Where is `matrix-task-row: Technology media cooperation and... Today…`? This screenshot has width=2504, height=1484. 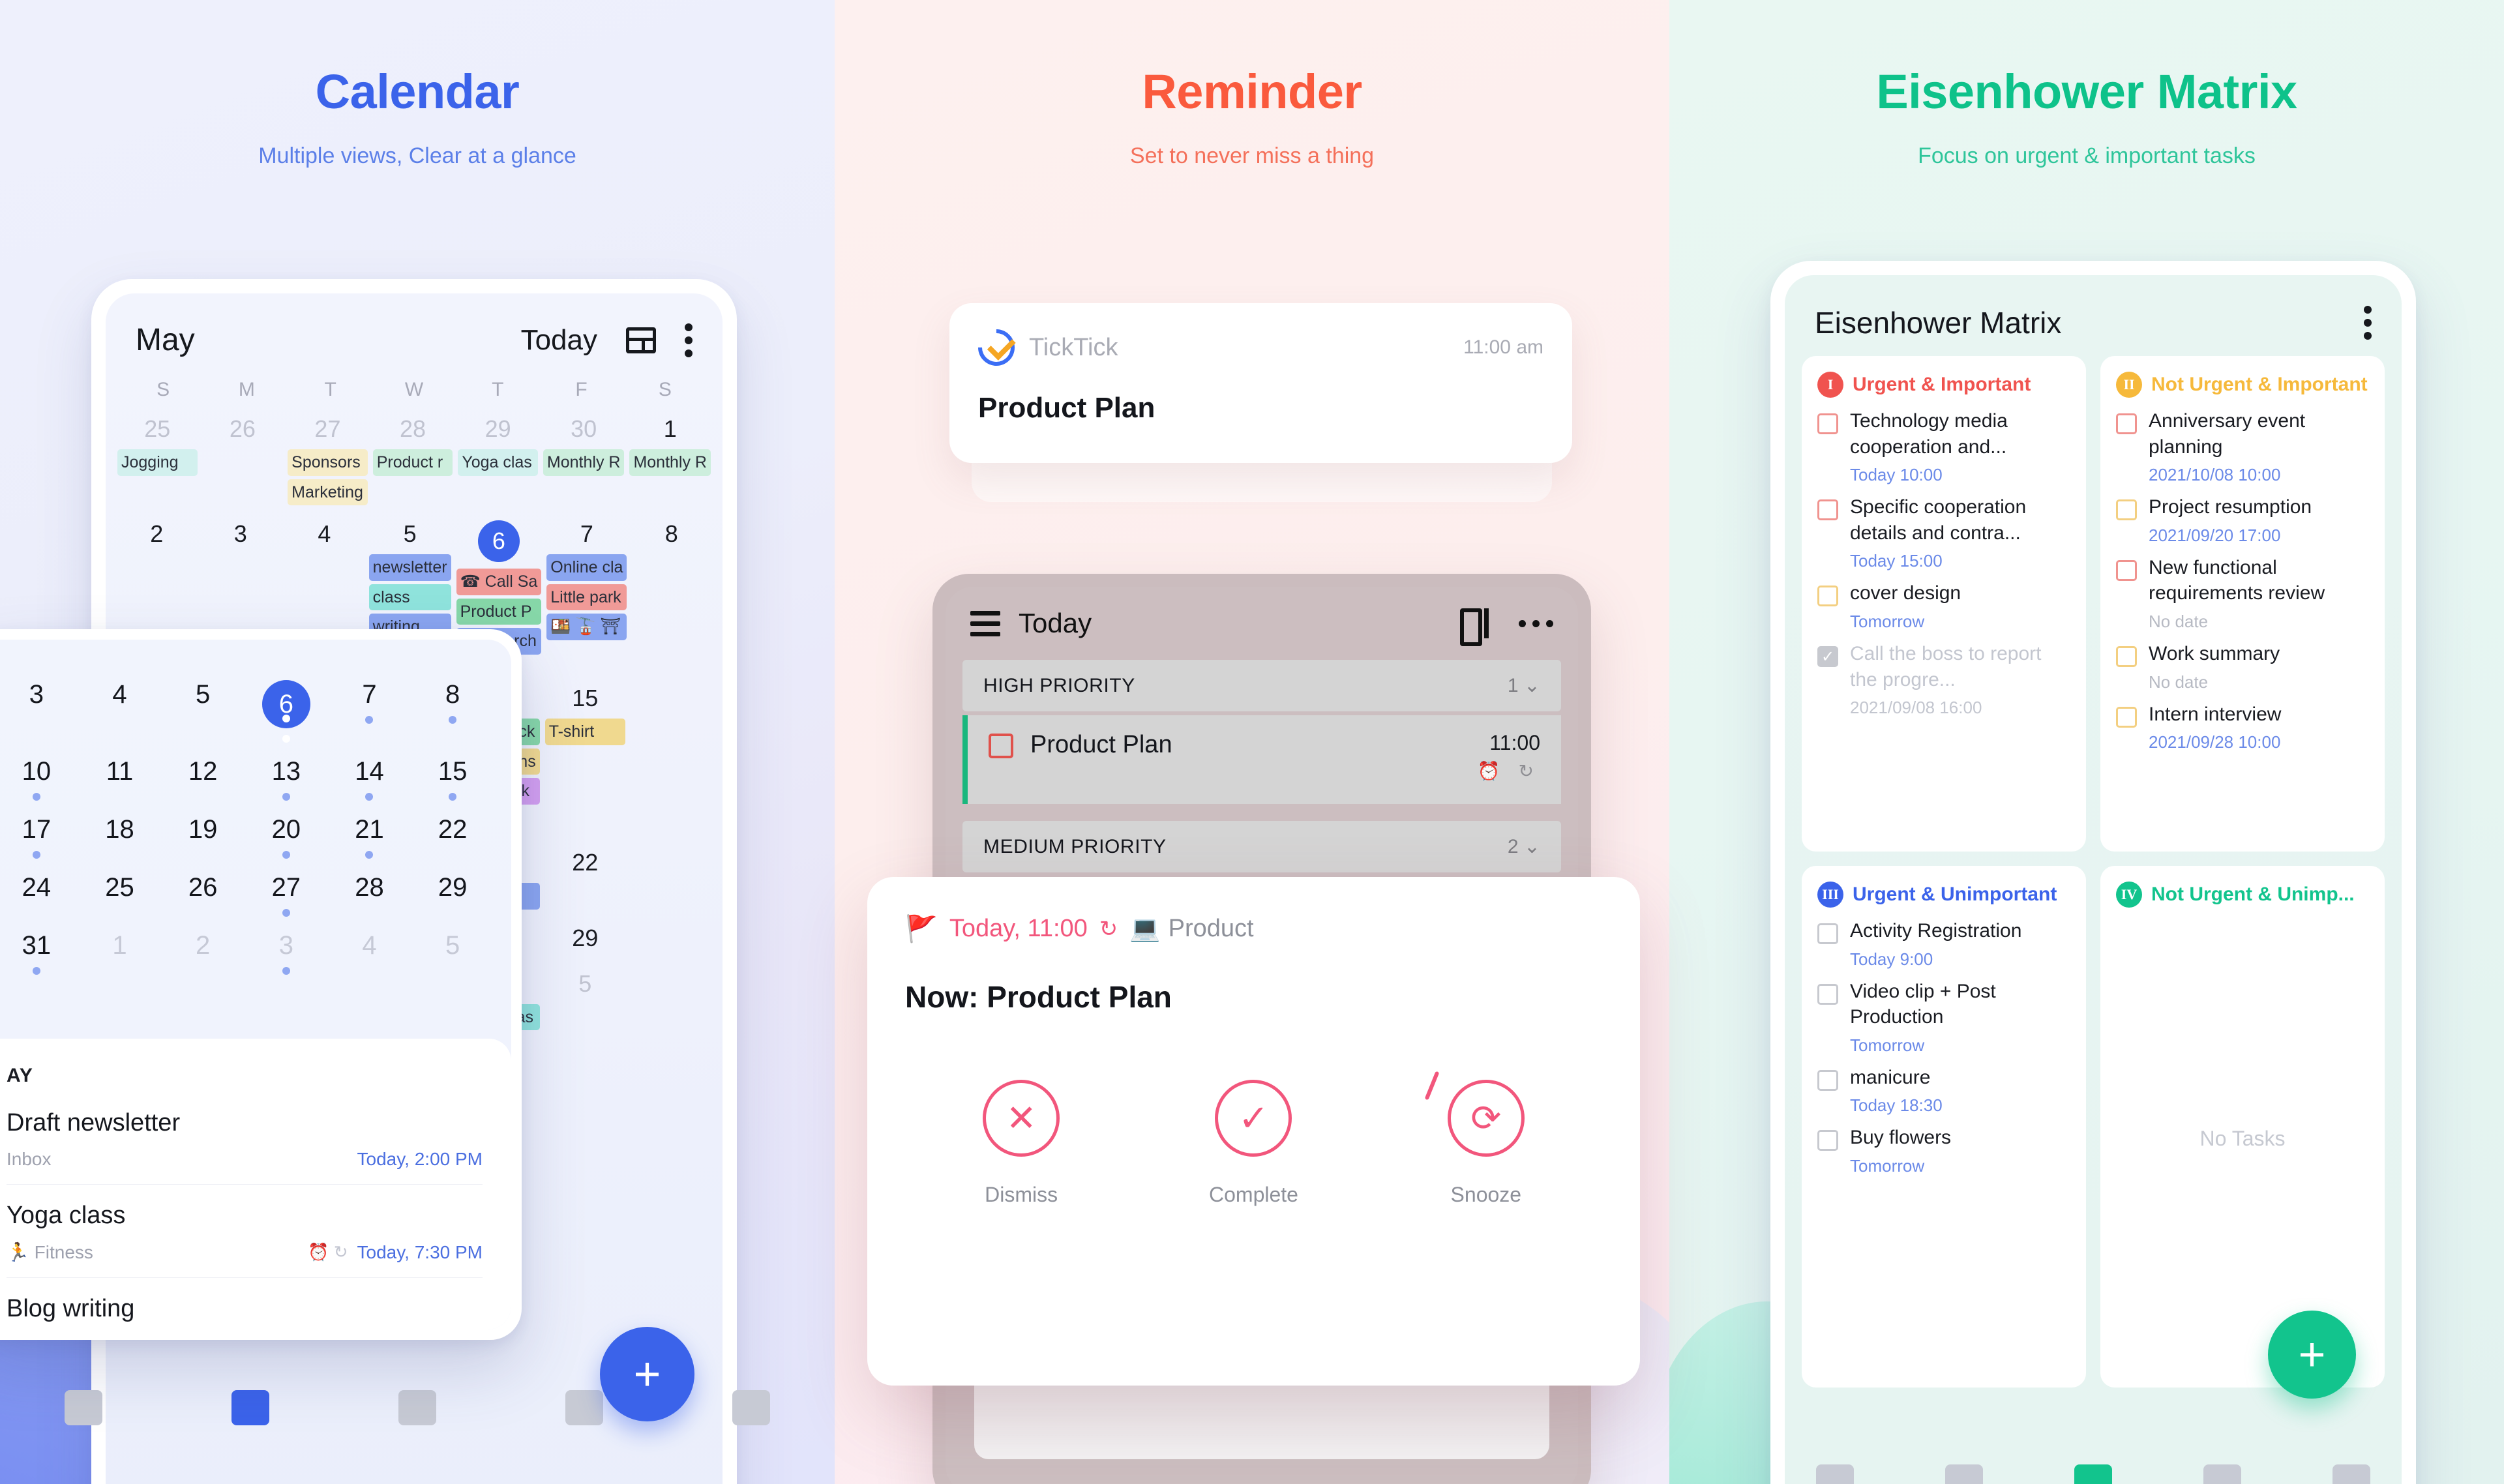
matrix-task-row: Technology media cooperation and... Today… is located at coordinates (1943, 446).